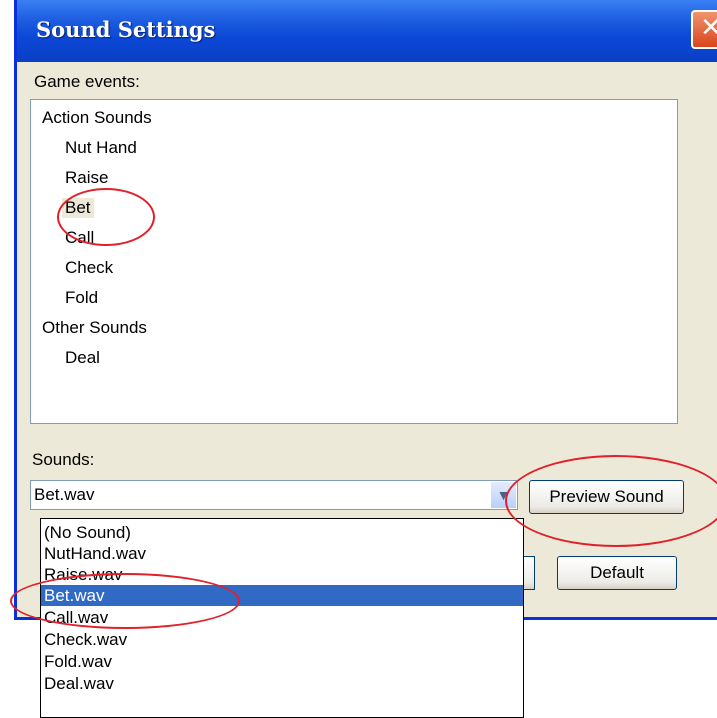  Describe the element at coordinates (89, 268) in the screenshot. I see `event-item-check: Check` at that location.